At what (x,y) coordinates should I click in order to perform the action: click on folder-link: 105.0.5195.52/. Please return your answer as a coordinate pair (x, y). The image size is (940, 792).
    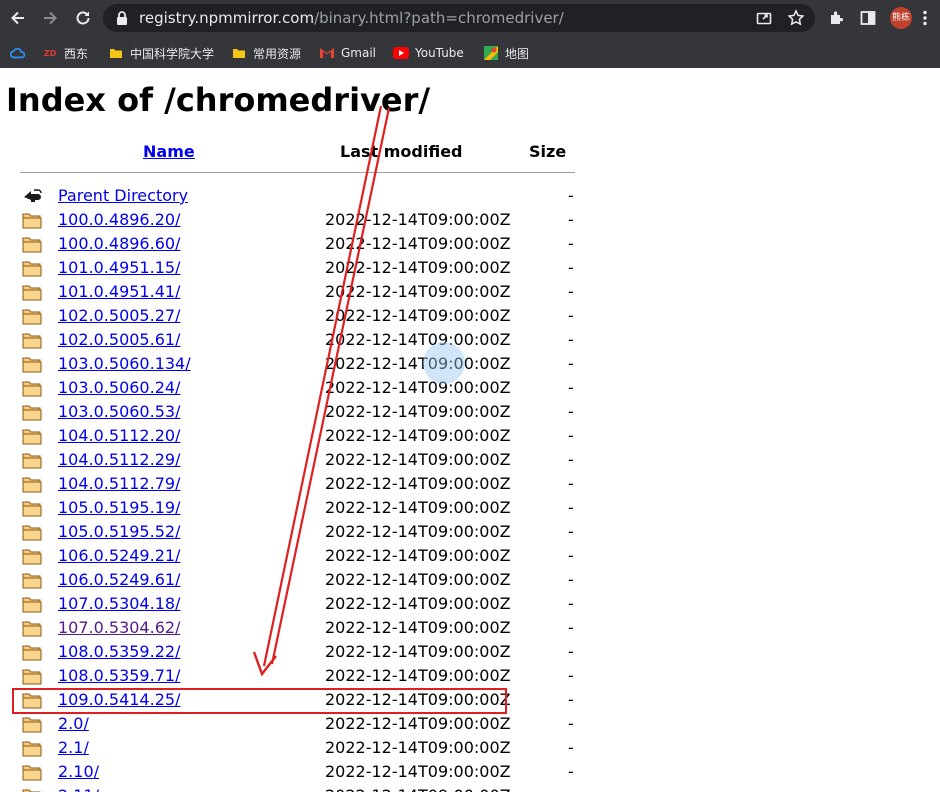
    Looking at the image, I should click on (119, 532).